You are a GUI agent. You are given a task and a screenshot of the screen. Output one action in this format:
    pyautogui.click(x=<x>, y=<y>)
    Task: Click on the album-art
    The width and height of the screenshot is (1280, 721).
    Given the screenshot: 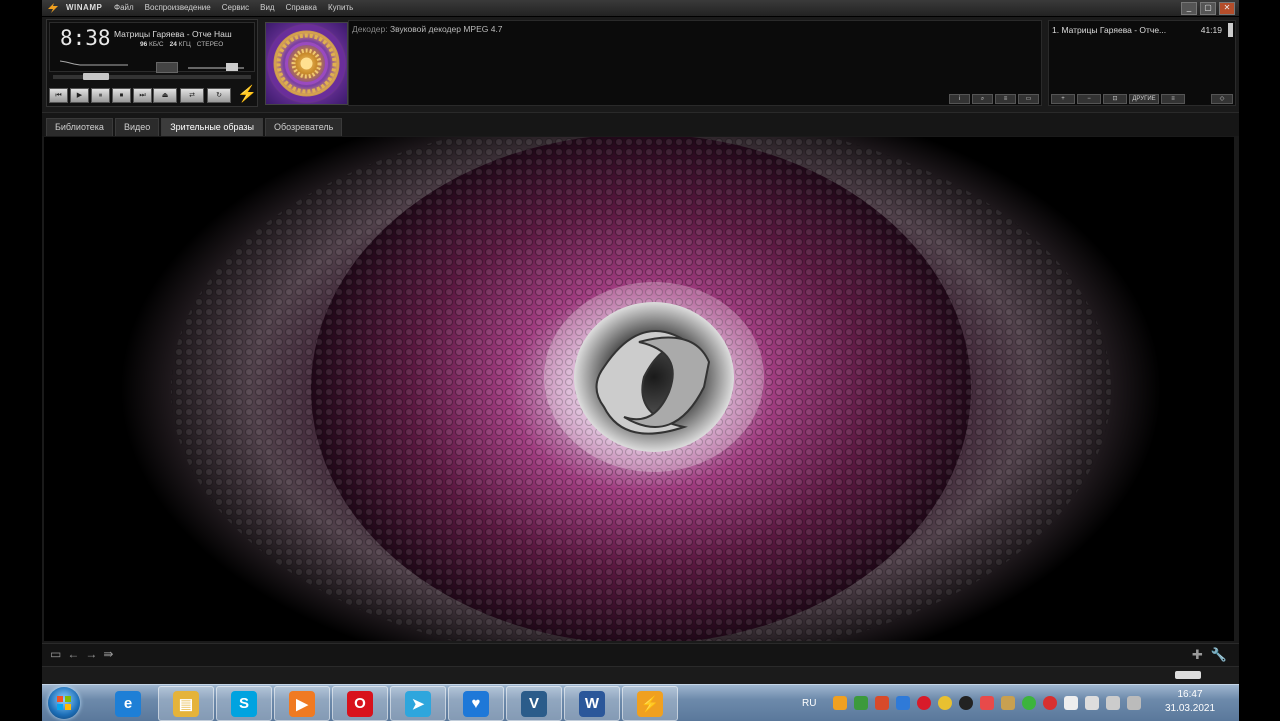 What is the action you would take?
    pyautogui.click(x=306, y=63)
    